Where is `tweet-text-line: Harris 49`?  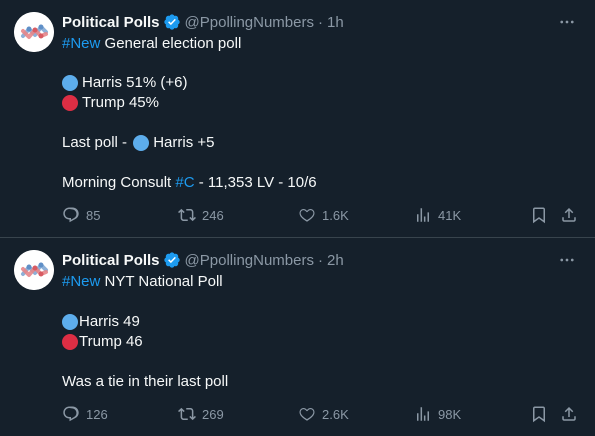 tweet-text-line: Harris 49 is located at coordinates (101, 322).